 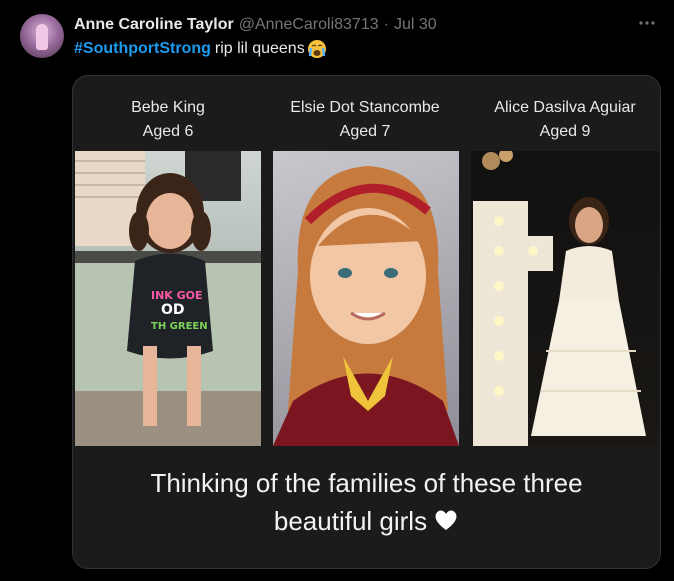 I want to click on caption-name: Alice Dasilva Aguiar, so click(x=565, y=107).